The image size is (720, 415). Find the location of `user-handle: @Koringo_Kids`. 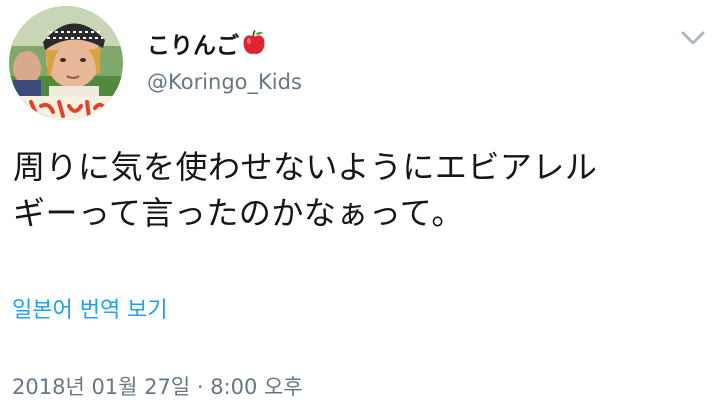

user-handle: @Koringo_Kids is located at coordinates (224, 82).